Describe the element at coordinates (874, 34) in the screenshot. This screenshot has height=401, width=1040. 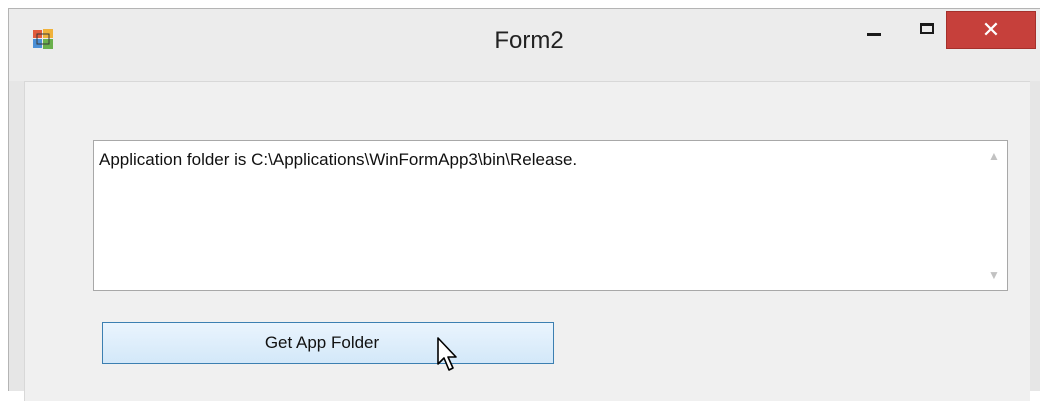
I see `minimize-icon` at that location.